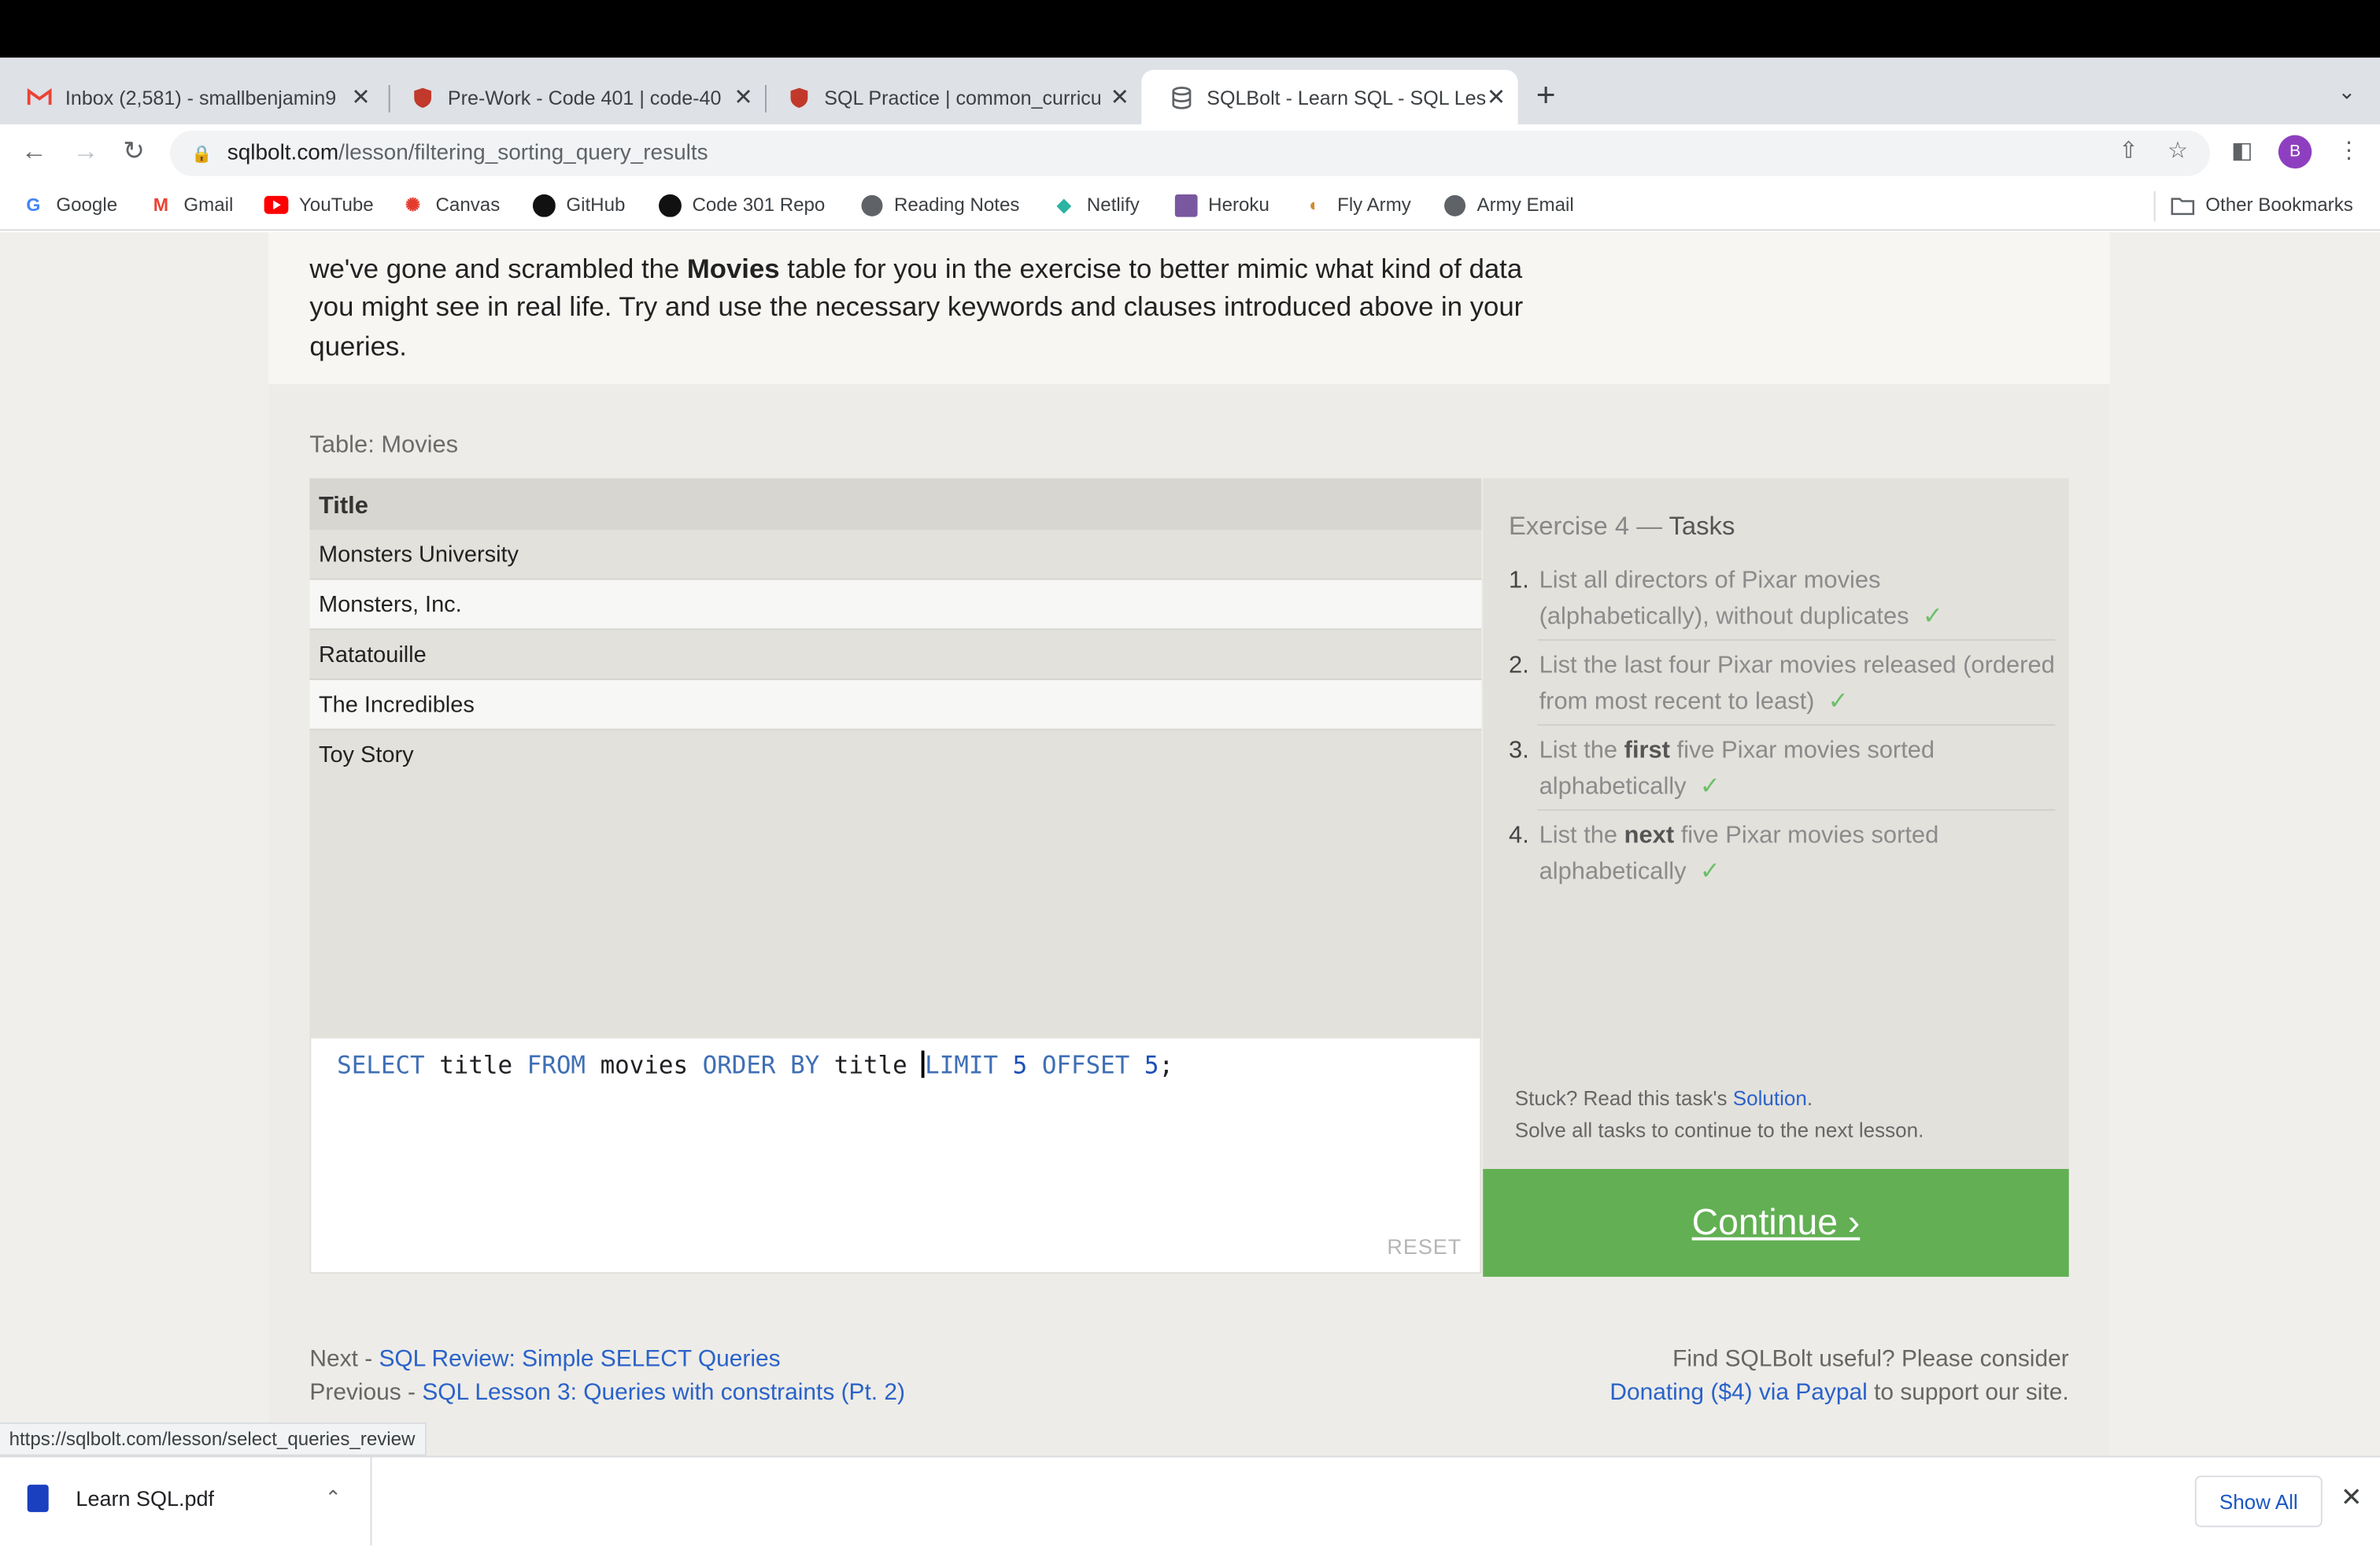 The width and height of the screenshot is (2380, 1546). I want to click on continue-button: Continue ›, so click(1776, 1223).